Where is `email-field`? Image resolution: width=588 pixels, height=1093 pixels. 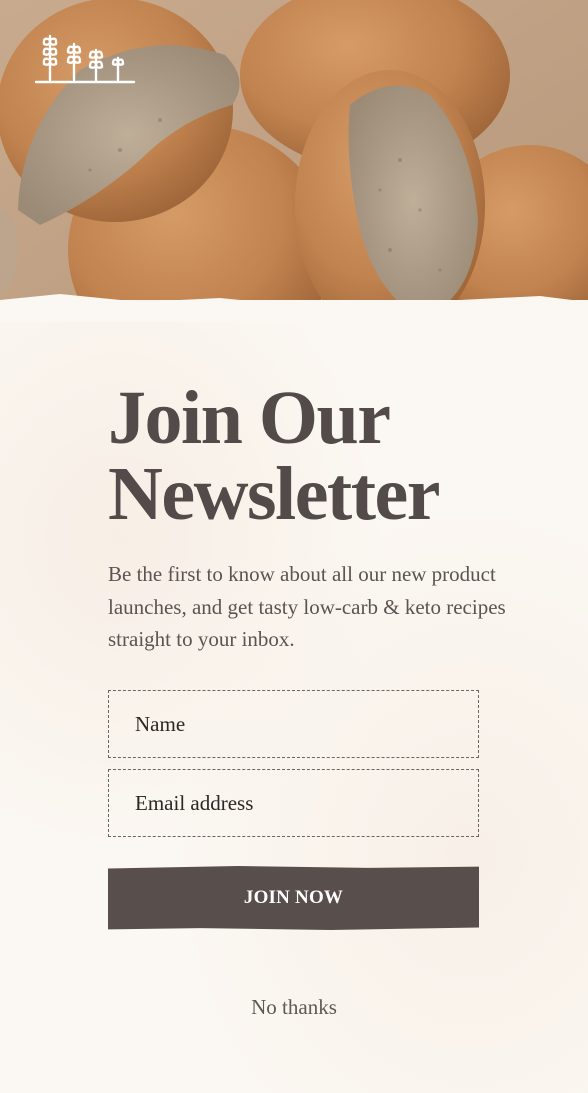 email-field is located at coordinates (293, 803).